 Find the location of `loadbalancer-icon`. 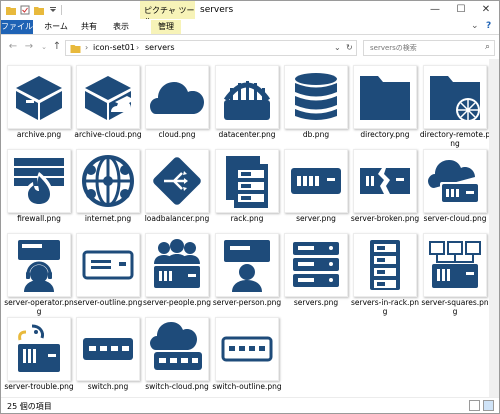

loadbalancer-icon is located at coordinates (177, 181).